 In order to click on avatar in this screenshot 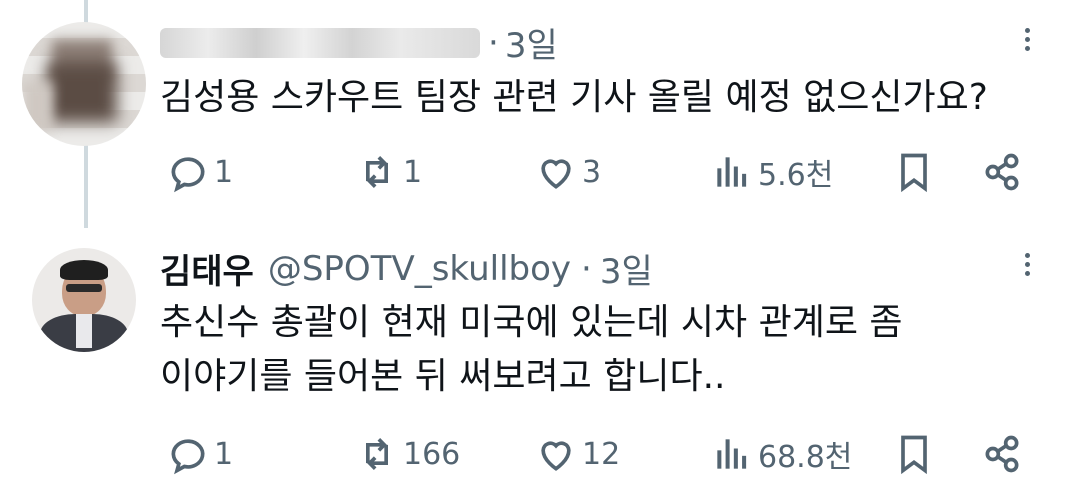, I will do `click(84, 300)`.